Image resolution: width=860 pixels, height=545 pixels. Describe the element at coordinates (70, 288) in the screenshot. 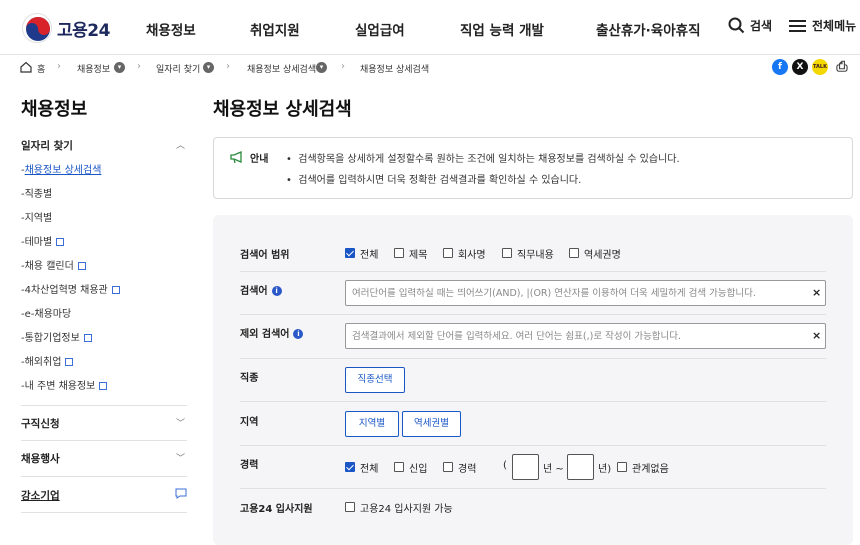

I see `sidebar-item-4th-industry: -4차산업혁명 채용관` at that location.